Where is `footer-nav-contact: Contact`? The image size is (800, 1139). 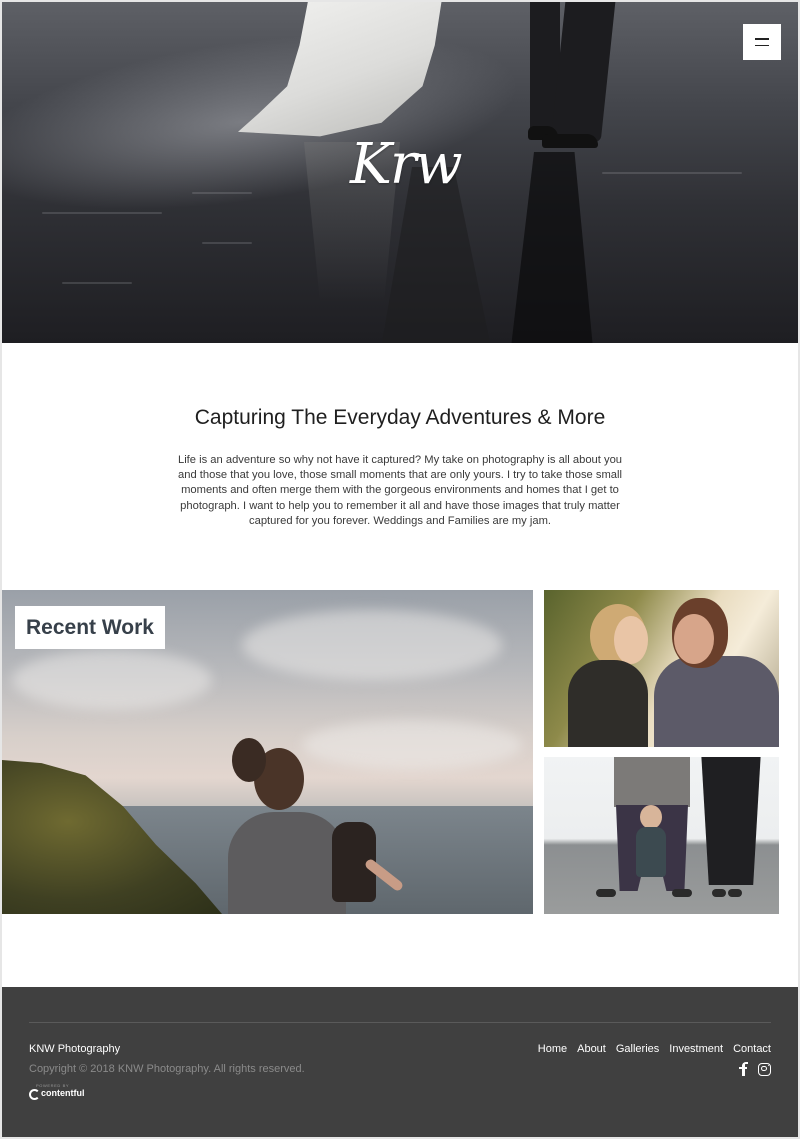
footer-nav-contact: Contact is located at coordinates (752, 1049).